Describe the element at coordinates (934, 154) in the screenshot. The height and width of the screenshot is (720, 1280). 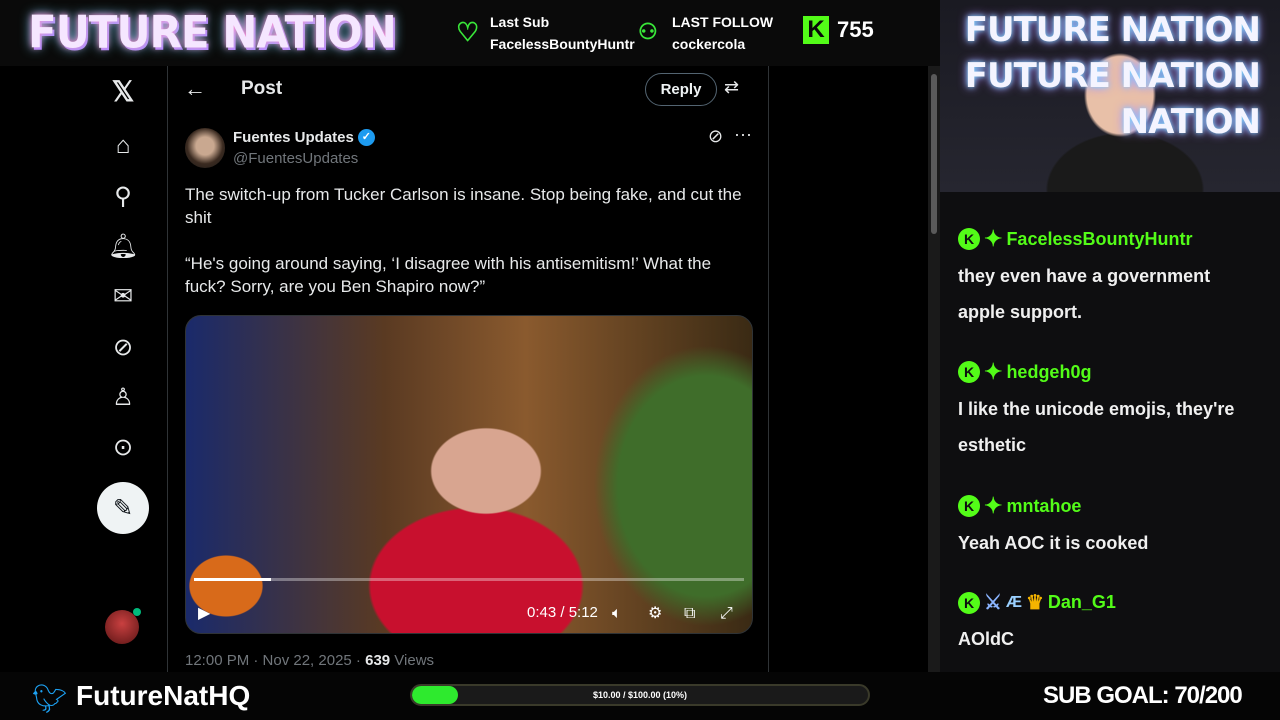
I see `scroll-thumb` at that location.